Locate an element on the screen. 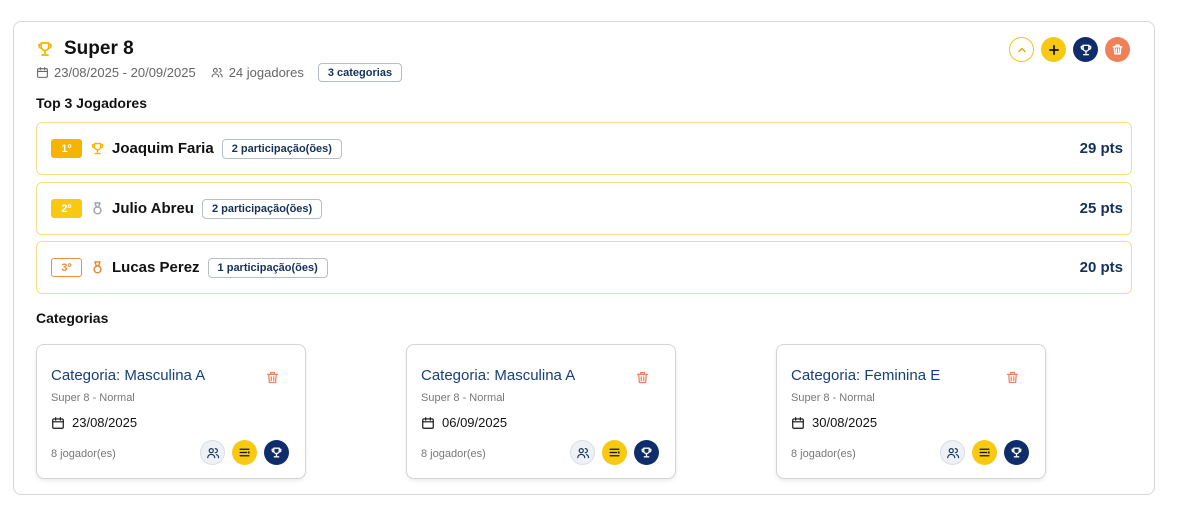 Image resolution: width=1188 pixels, height=525 pixels. rank-badge: 1º is located at coordinates (66, 148).